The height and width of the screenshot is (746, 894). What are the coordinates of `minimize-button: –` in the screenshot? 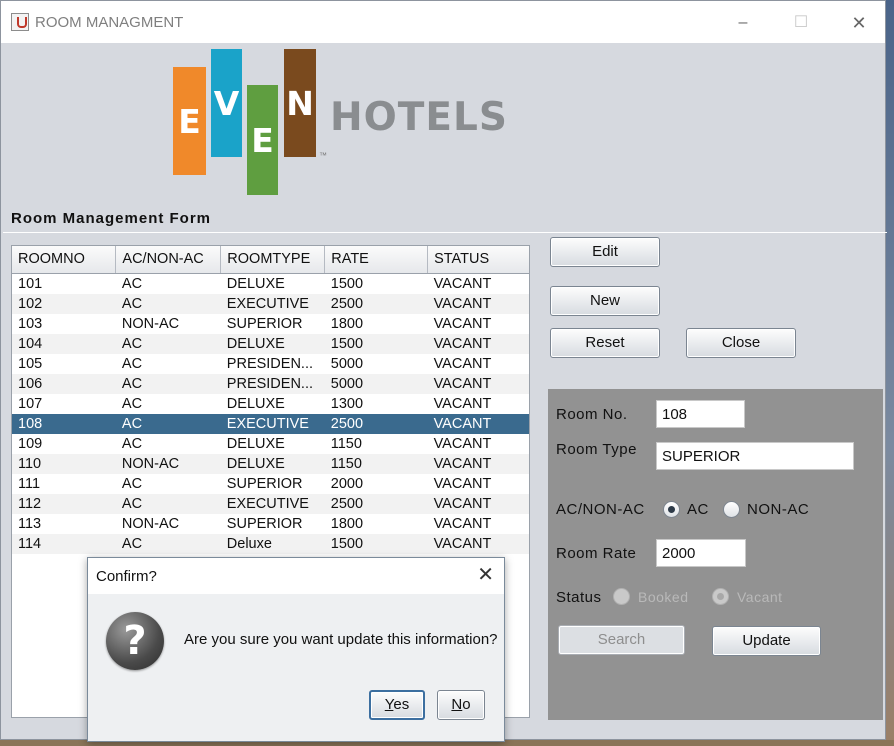 It's located at (743, 23).